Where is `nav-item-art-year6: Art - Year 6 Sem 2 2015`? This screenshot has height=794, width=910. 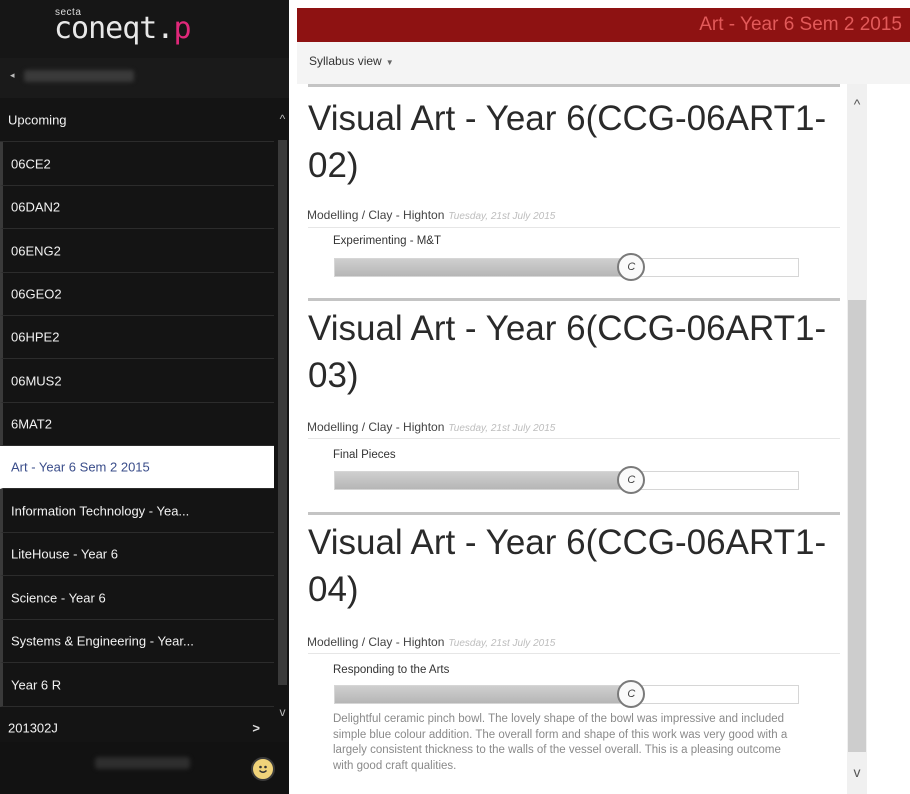 nav-item-art-year6: Art - Year 6 Sem 2 2015 is located at coordinates (137, 467).